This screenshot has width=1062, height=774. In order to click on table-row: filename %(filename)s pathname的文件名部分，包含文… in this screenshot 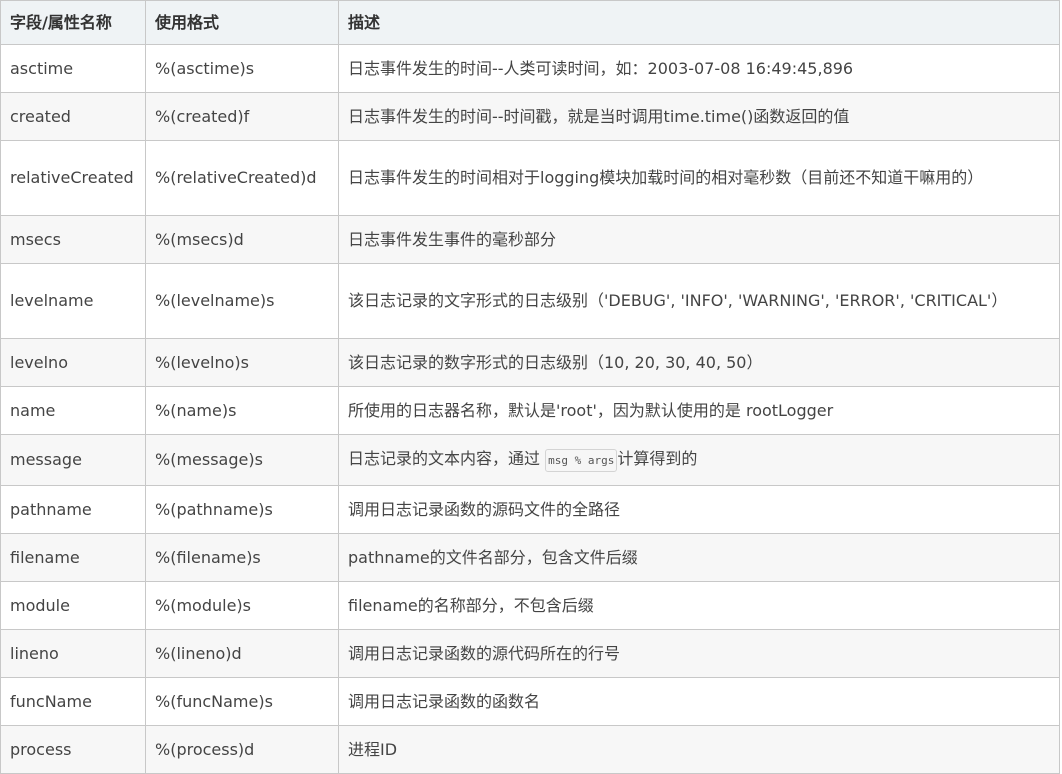, I will do `click(530, 557)`.